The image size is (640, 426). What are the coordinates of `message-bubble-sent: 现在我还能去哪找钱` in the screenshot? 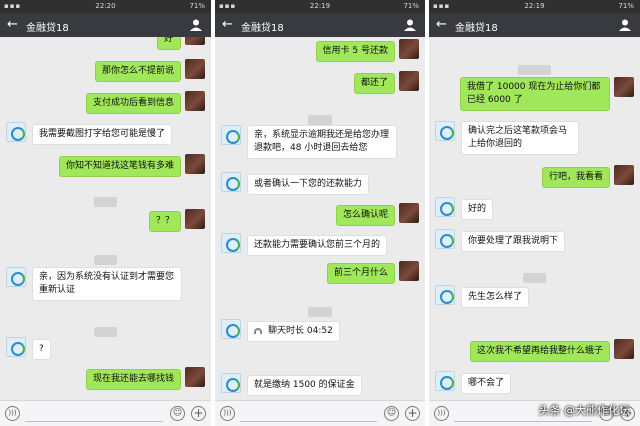 It's located at (133, 379).